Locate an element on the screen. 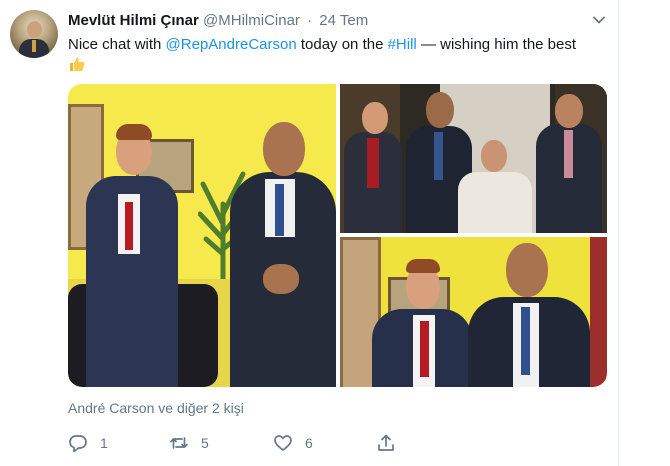 This screenshot has width=670, height=466. reply-icon is located at coordinates (78, 444).